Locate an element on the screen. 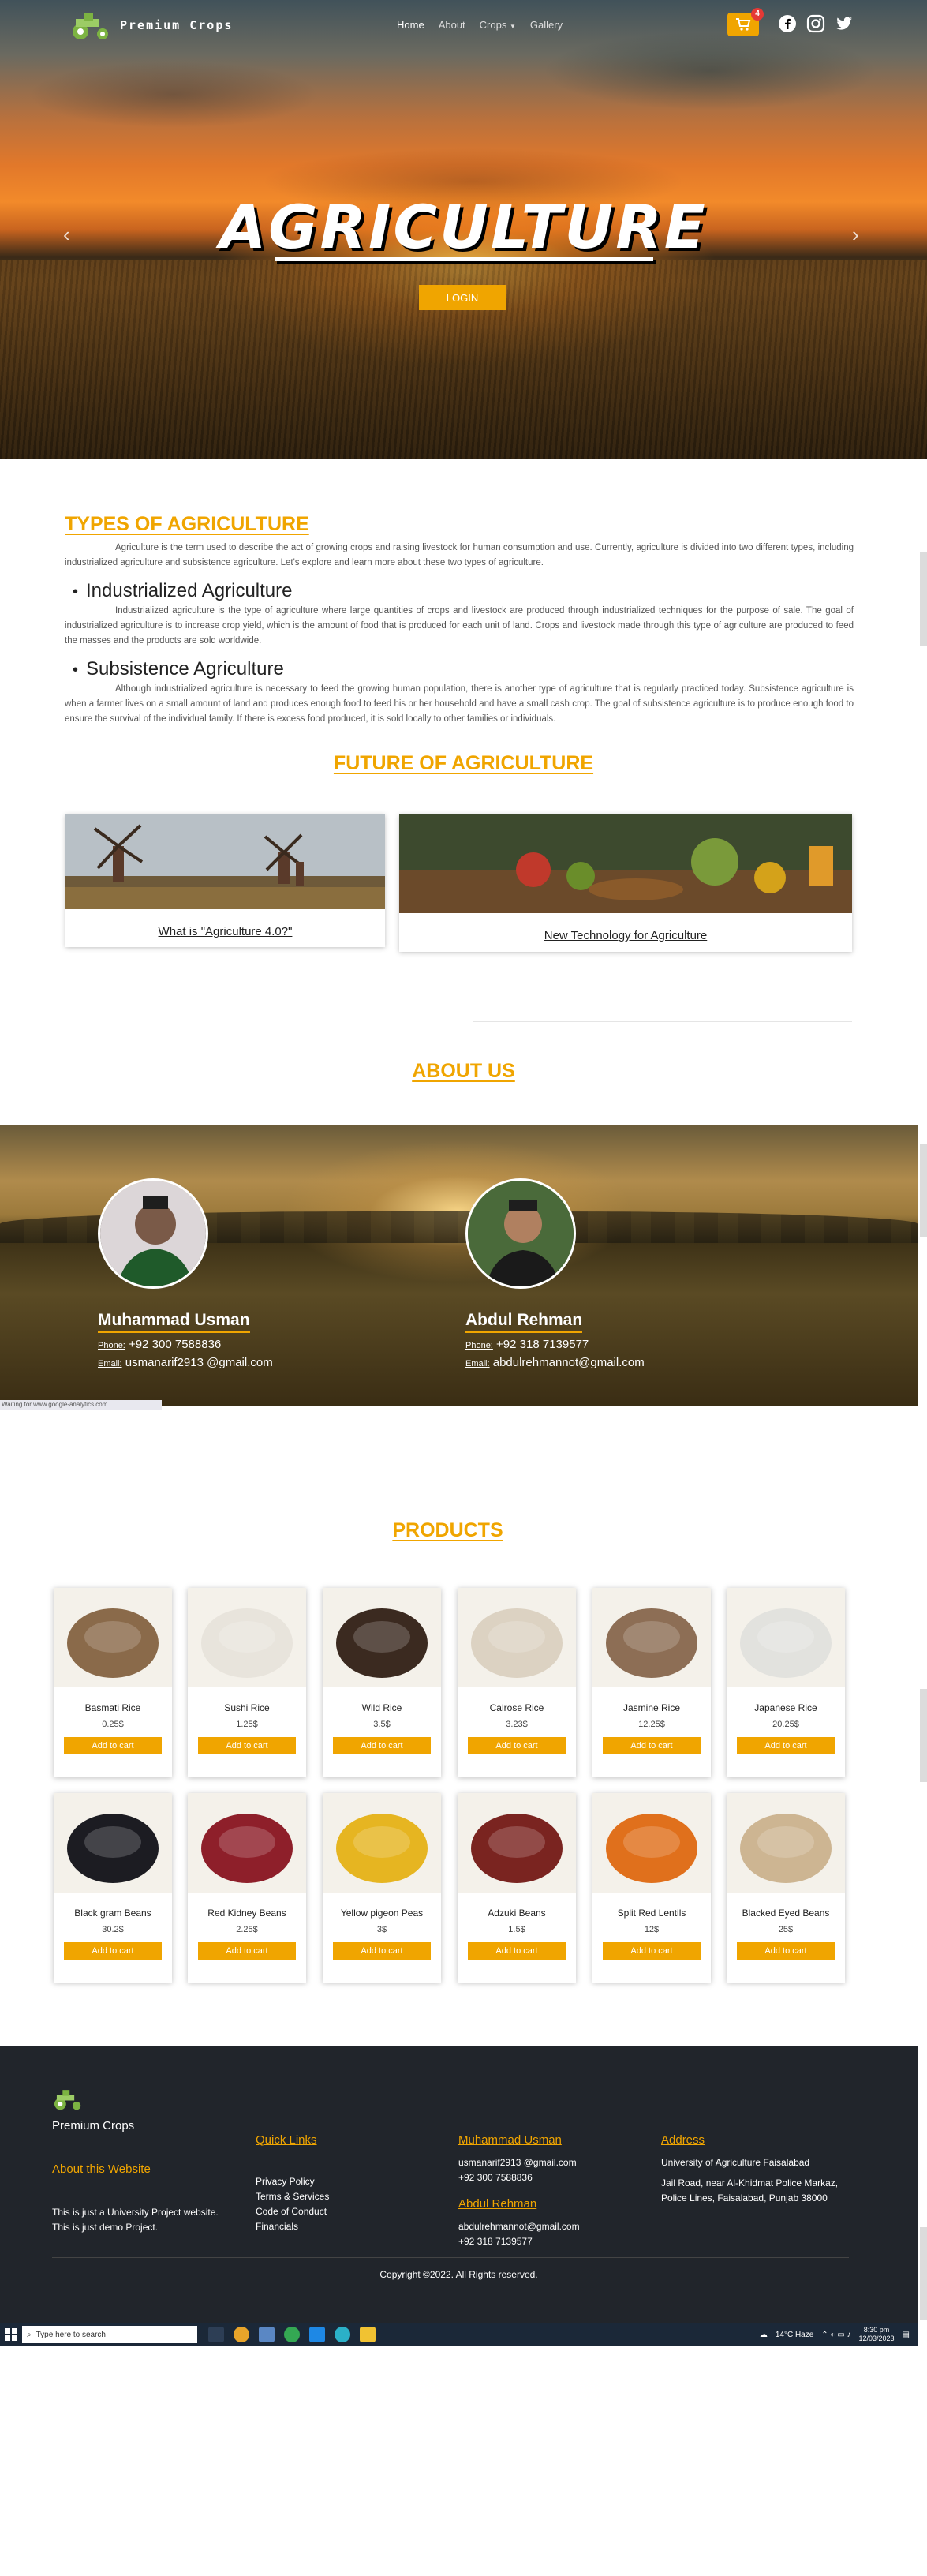 This screenshot has height=2576, width=927. product-price: 3.23$ is located at coordinates (517, 1724).